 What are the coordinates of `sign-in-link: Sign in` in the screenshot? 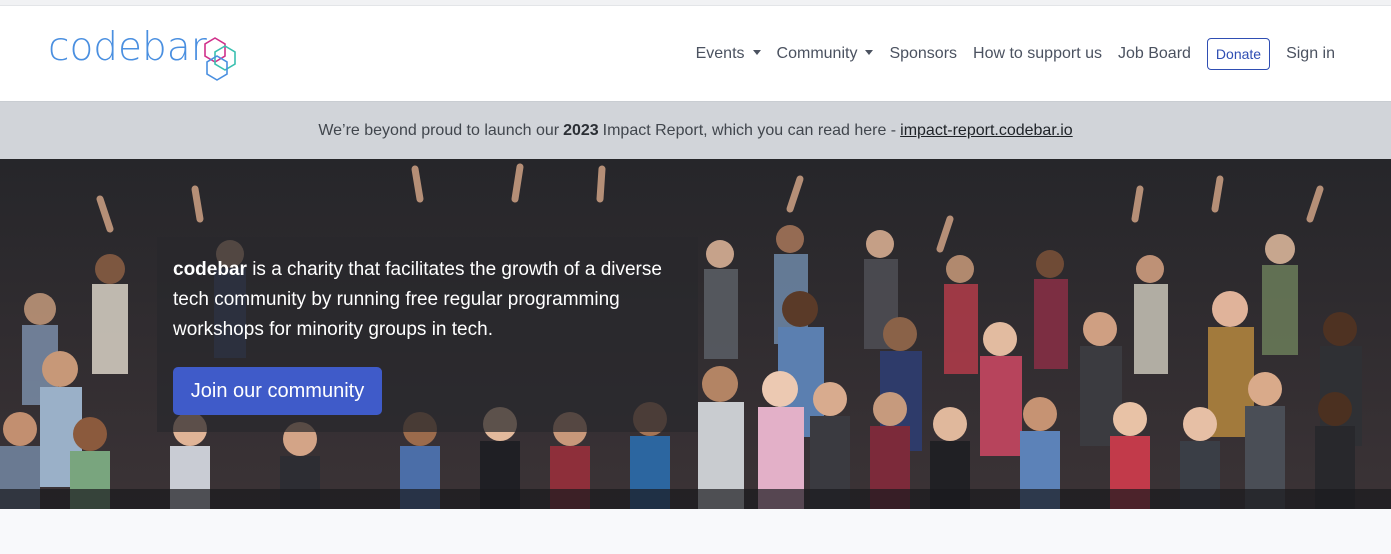 It's located at (1310, 54).